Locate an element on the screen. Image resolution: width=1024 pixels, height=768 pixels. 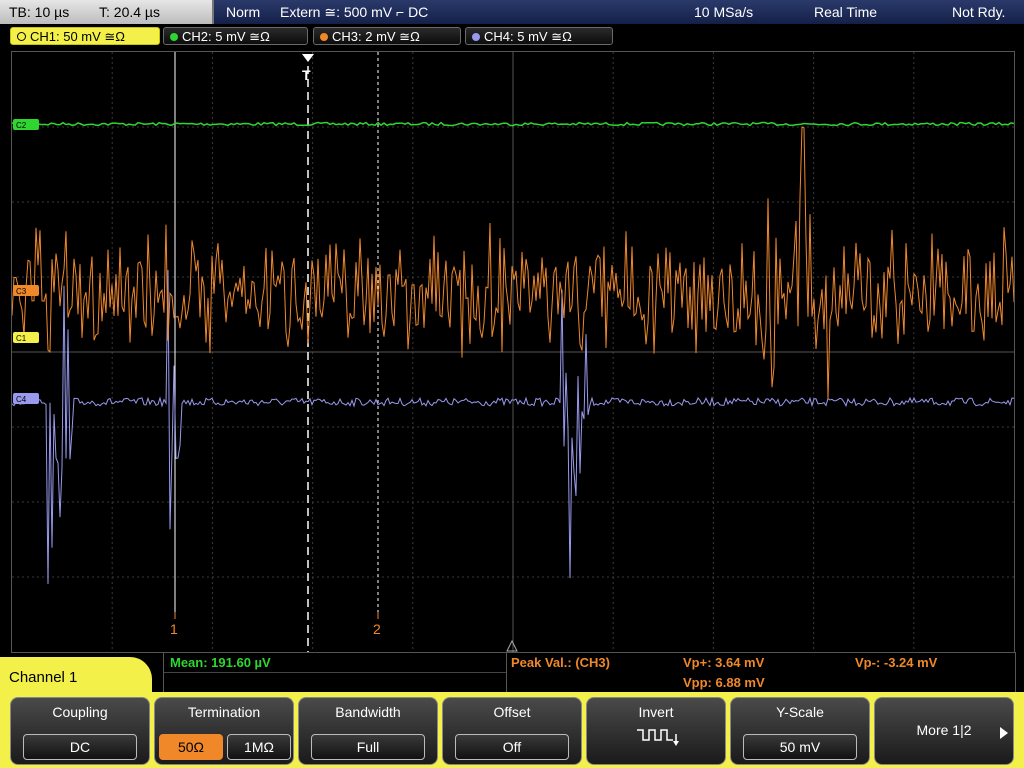
coupling-value: DC is located at coordinates (80, 747).